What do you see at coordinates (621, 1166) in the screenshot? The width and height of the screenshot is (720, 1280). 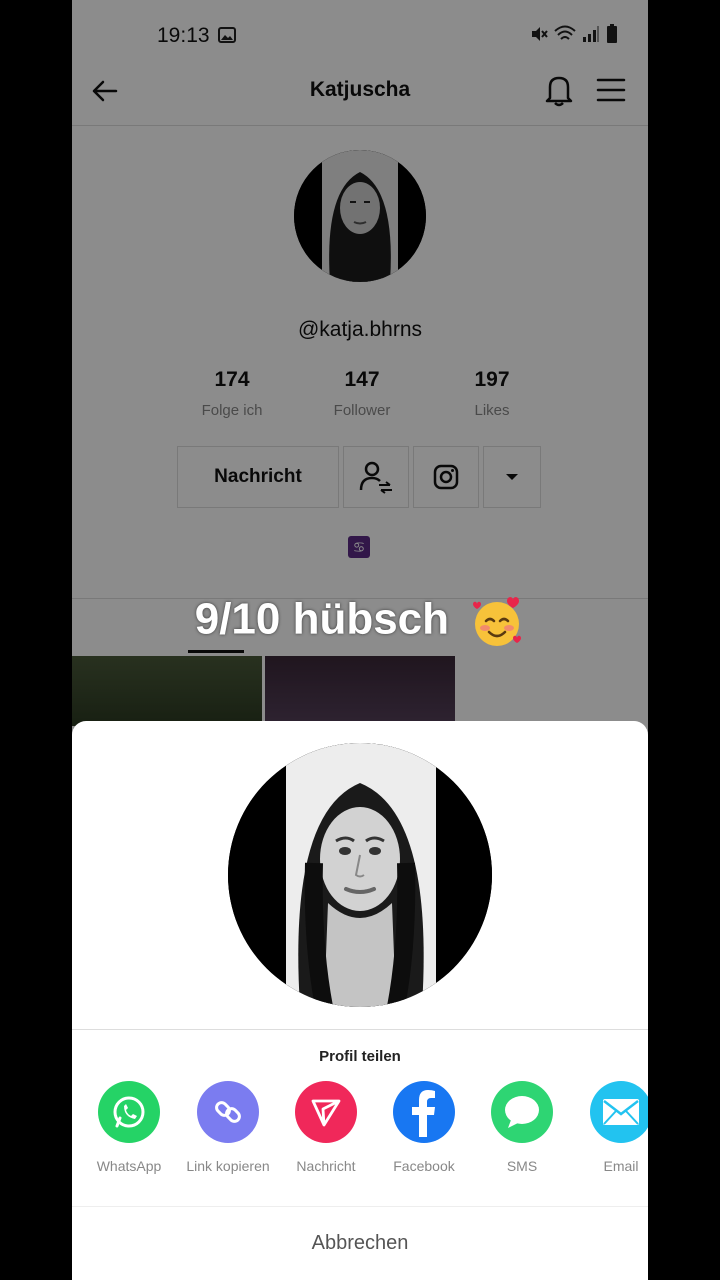 I see `share-label: Email` at bounding box center [621, 1166].